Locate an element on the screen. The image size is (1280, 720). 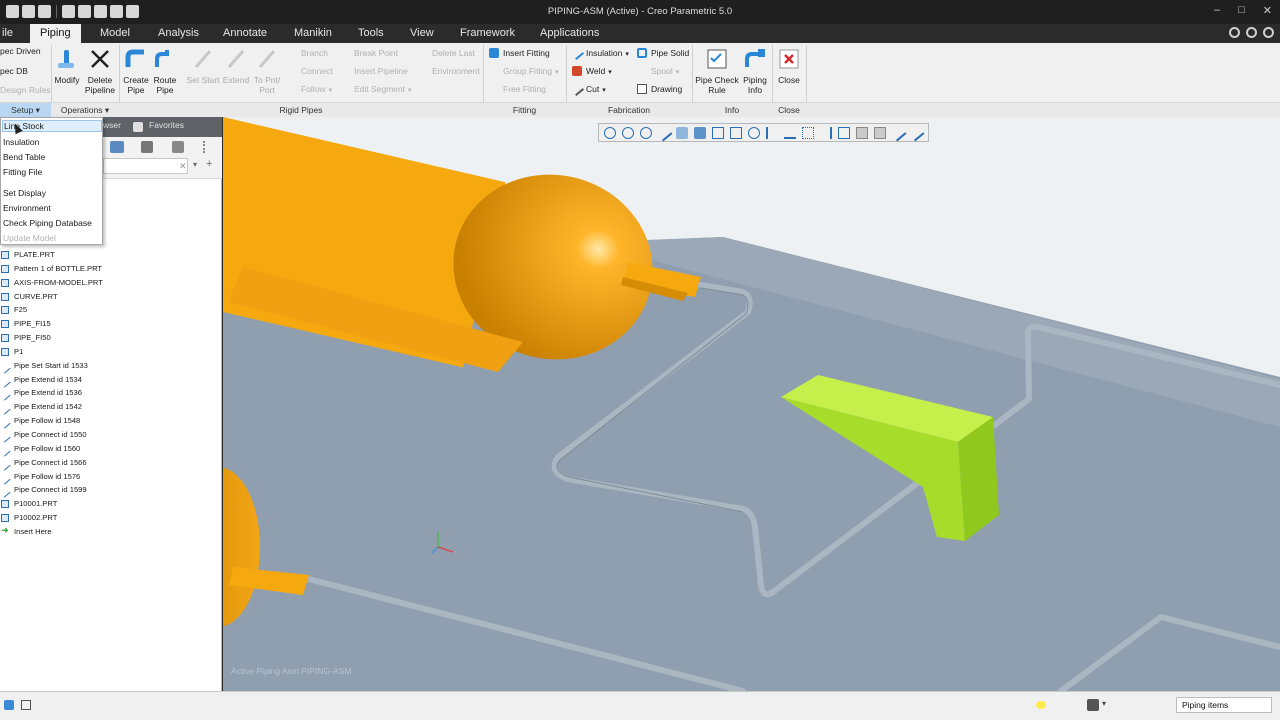
minimize-button: – is located at coordinates (1217, 10).